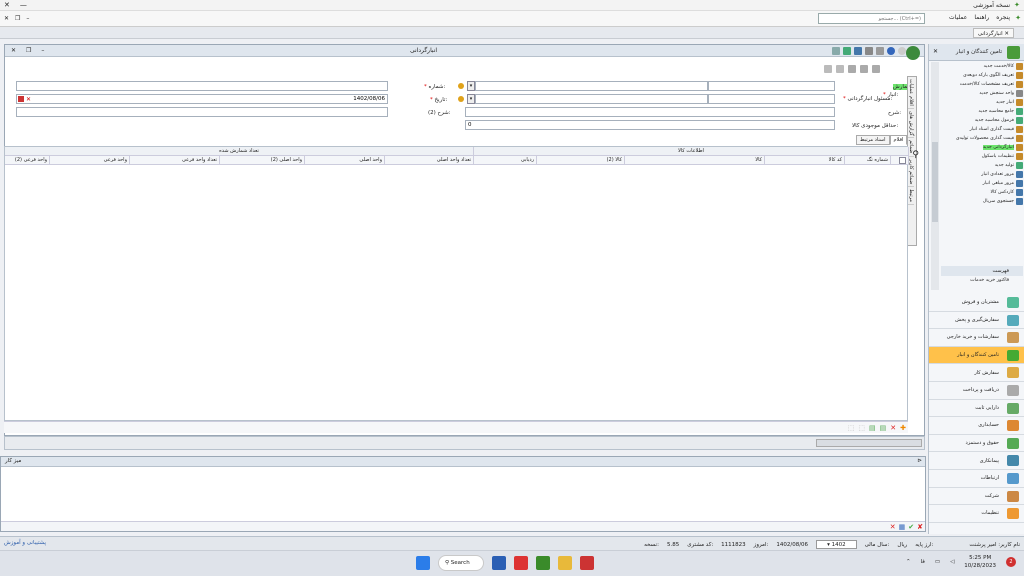  Describe the element at coordinates (980, 562) in the screenshot. I see `clock: 5:25 PM 10/28/2023` at that location.